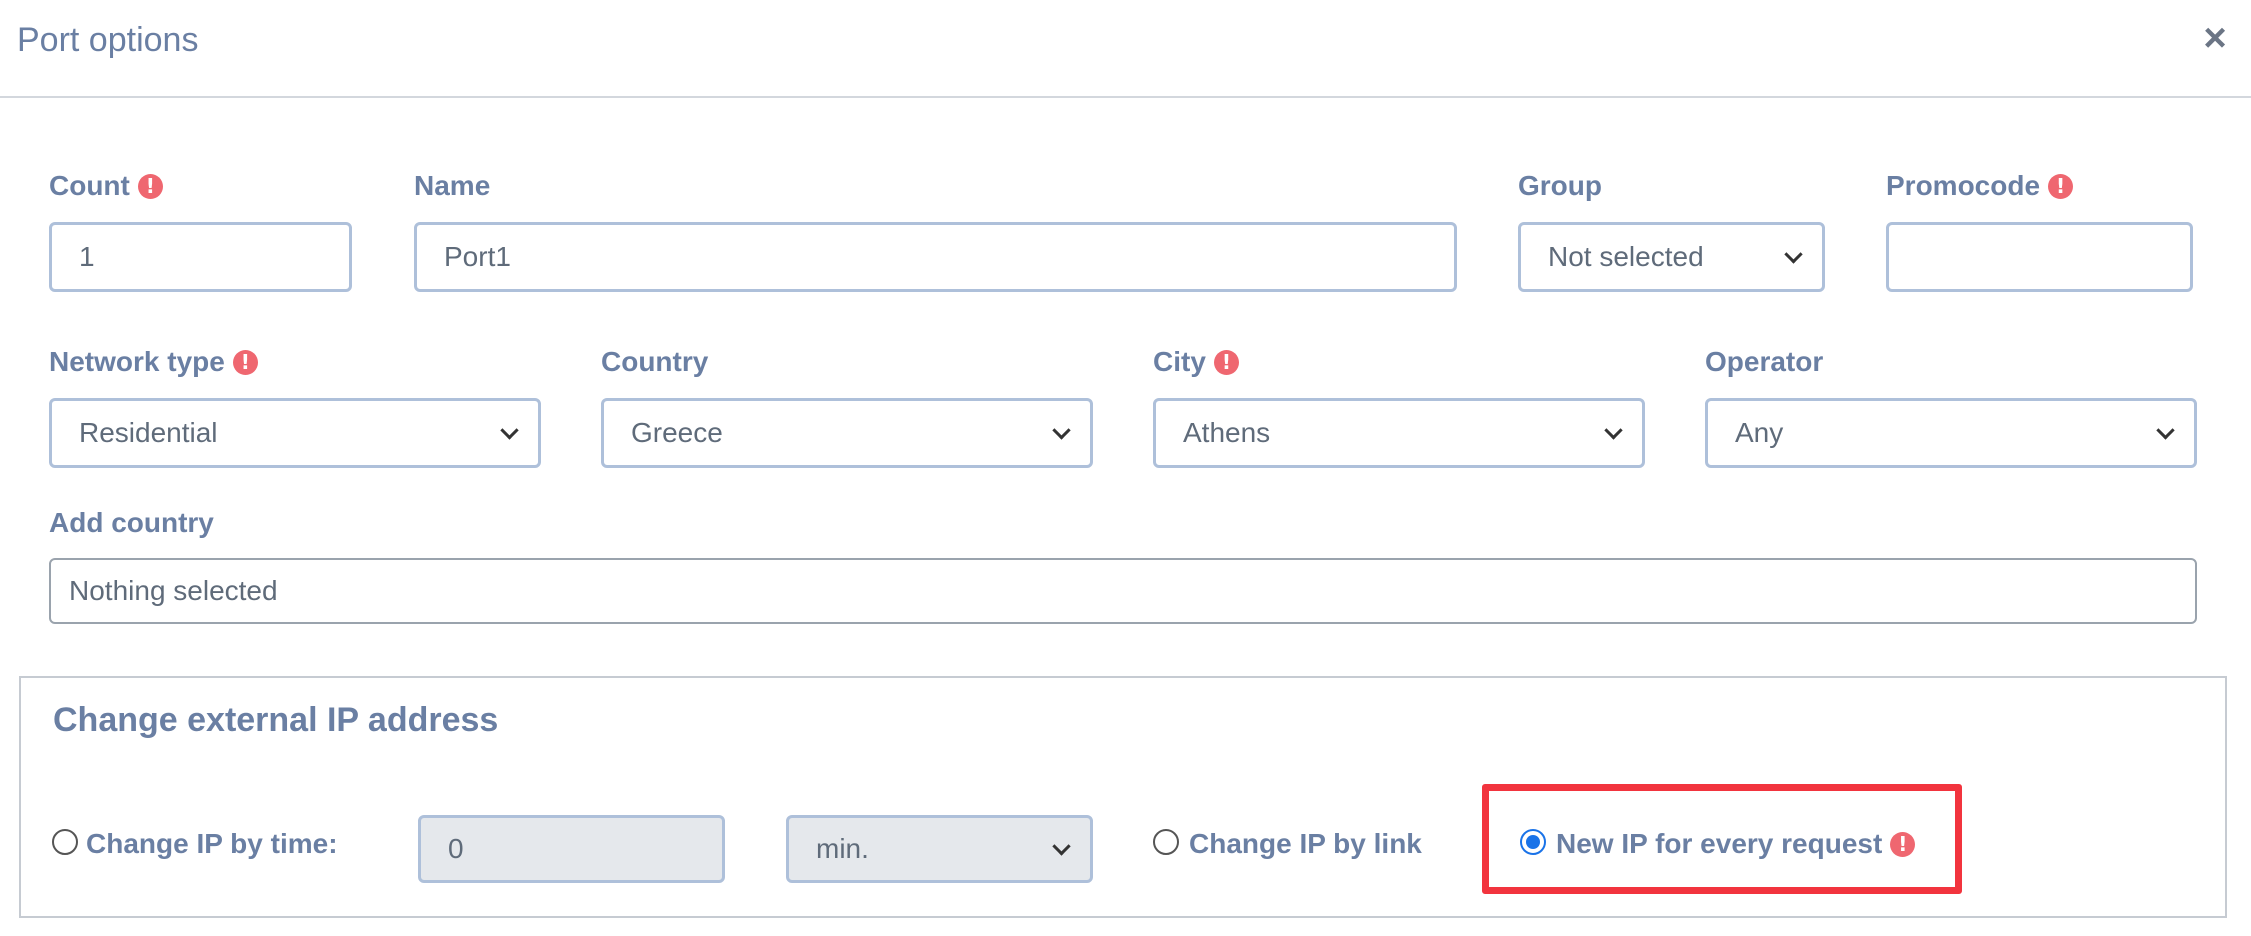 The width and height of the screenshot is (2251, 936). I want to click on new-ip-every-request-label: New IP for every request !, so click(1736, 844).